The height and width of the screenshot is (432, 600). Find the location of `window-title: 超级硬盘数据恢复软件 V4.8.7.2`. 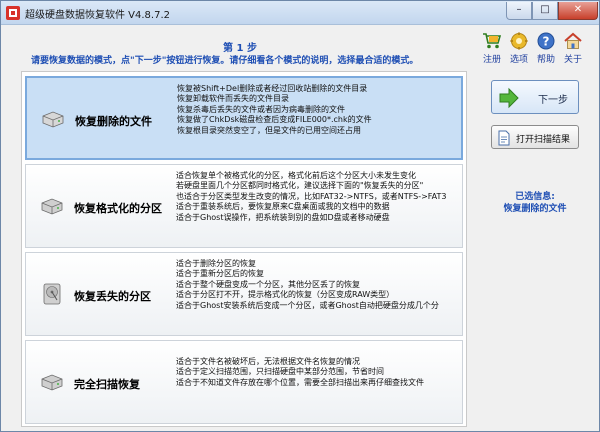

window-title: 超级硬盘数据恢复软件 V4.8.7.2 is located at coordinates (98, 15).